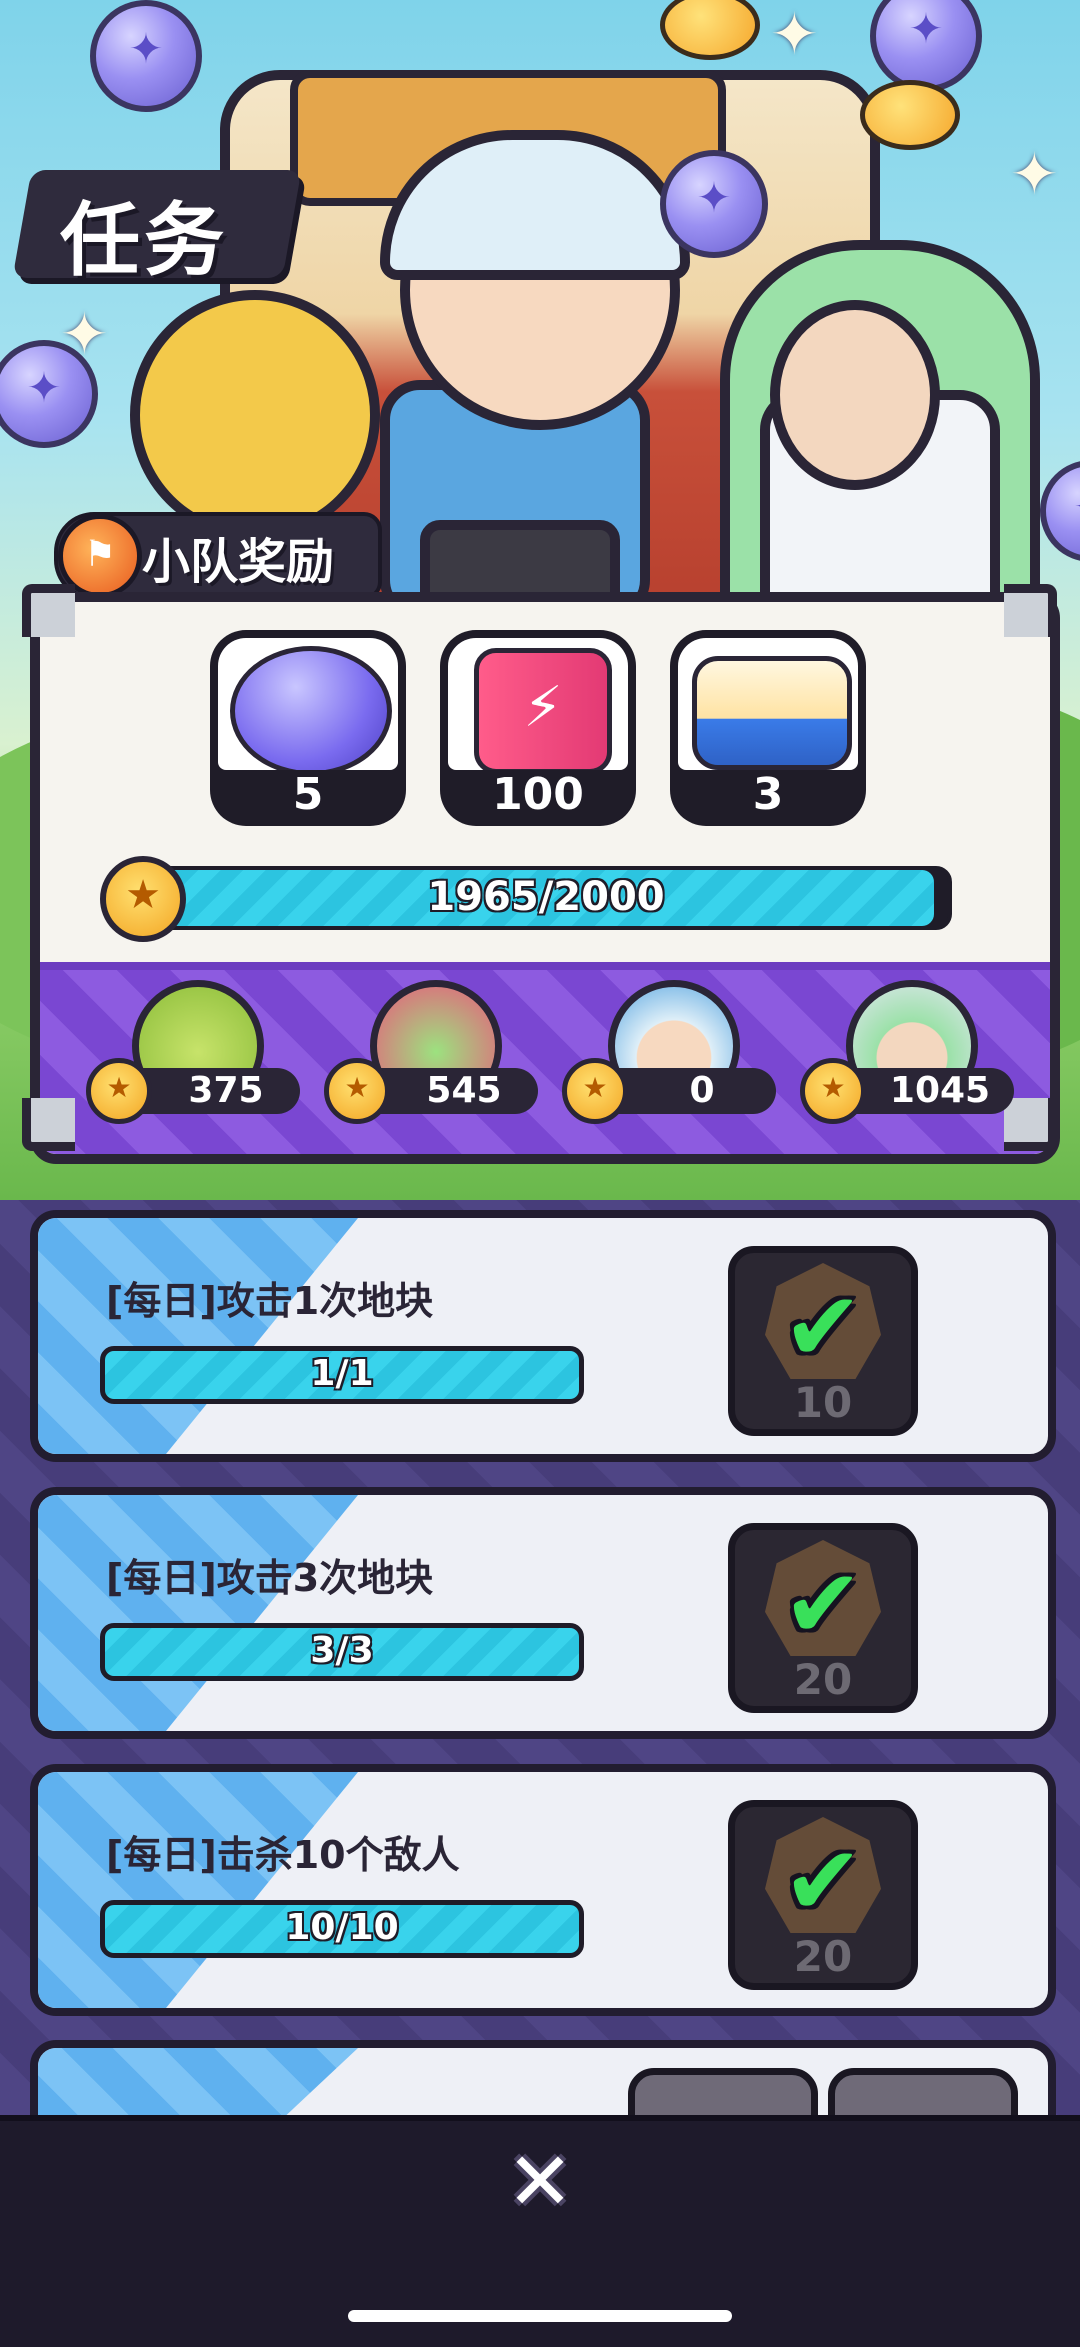 The height and width of the screenshot is (2347, 1080). Describe the element at coordinates (543, 1613) in the screenshot. I see `task-card: [每日]攻击3次地块 3/3 ✔ 20` at that location.